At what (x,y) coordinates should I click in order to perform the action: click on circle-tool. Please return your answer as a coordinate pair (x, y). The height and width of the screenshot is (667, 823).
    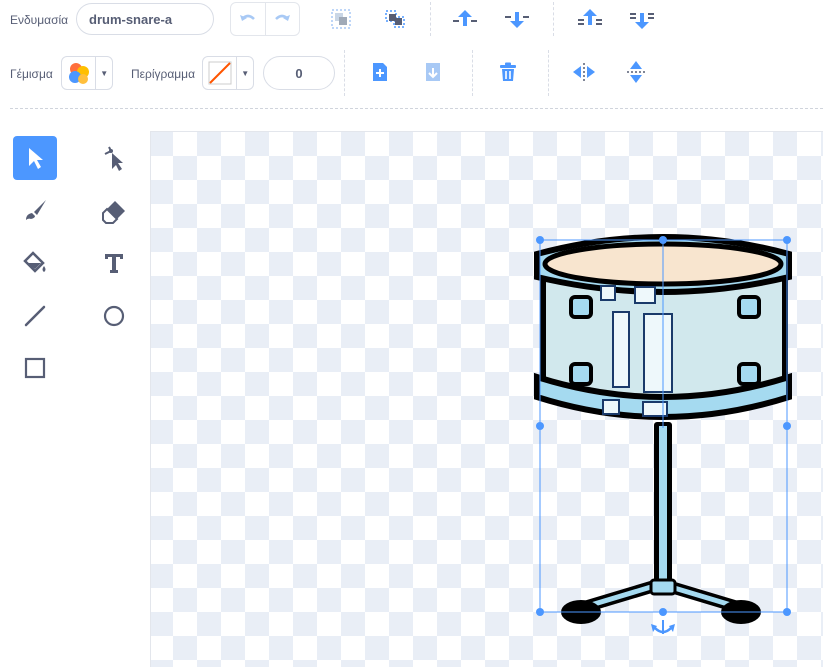
    Looking at the image, I should click on (114, 316).